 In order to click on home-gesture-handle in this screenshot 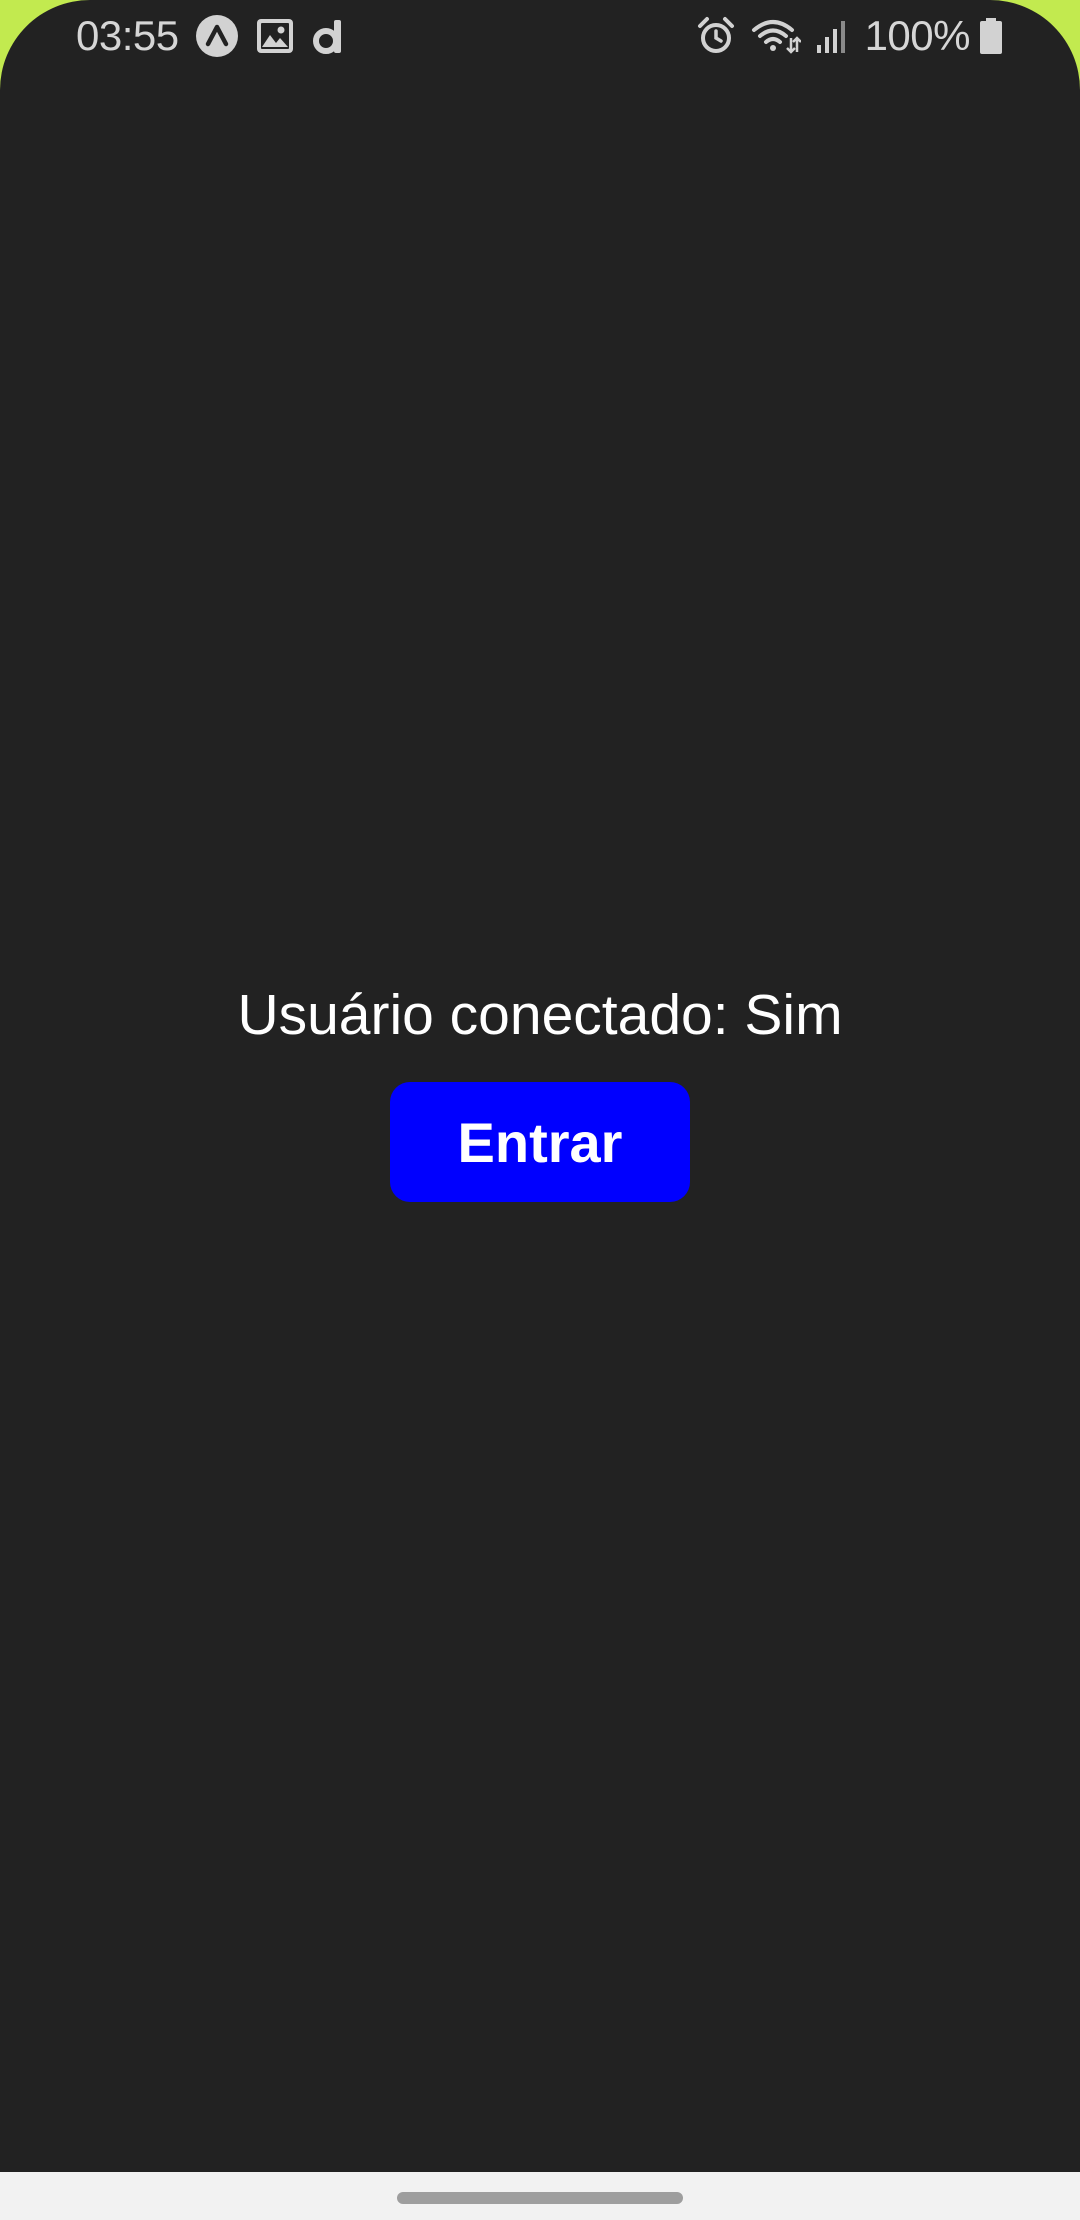, I will do `click(540, 2198)`.